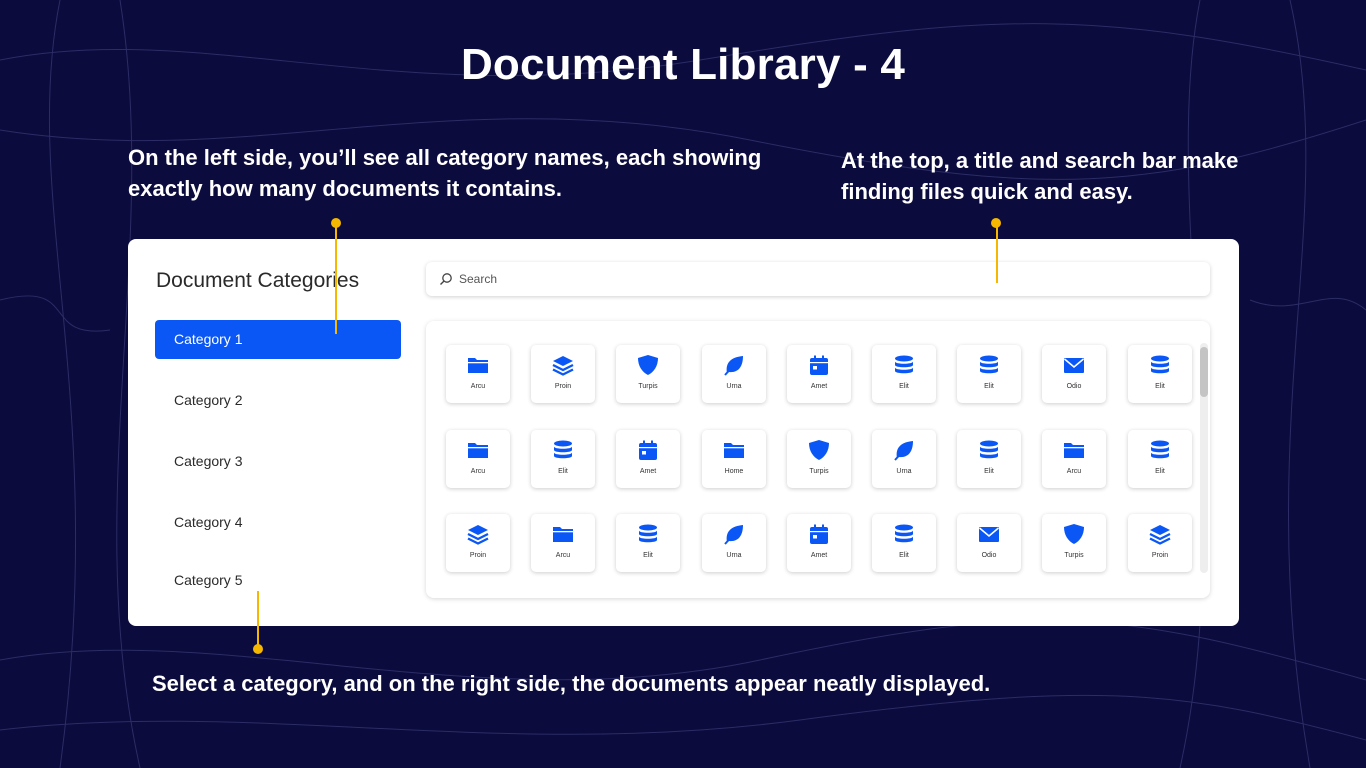 The width and height of the screenshot is (1366, 768). Describe the element at coordinates (278, 461) in the screenshot. I see `category-item-3: Category 3` at that location.